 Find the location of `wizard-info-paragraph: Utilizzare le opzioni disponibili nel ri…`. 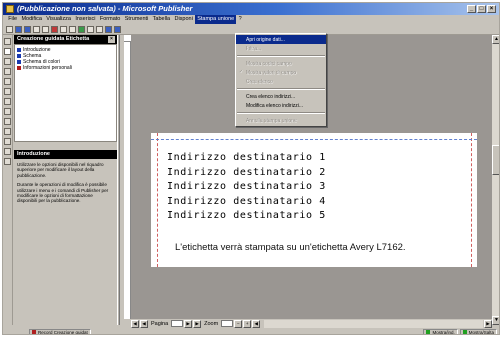

wizard-info-paragraph: Utilizzare le opzioni disponibili nel ri… is located at coordinates (60, 170).